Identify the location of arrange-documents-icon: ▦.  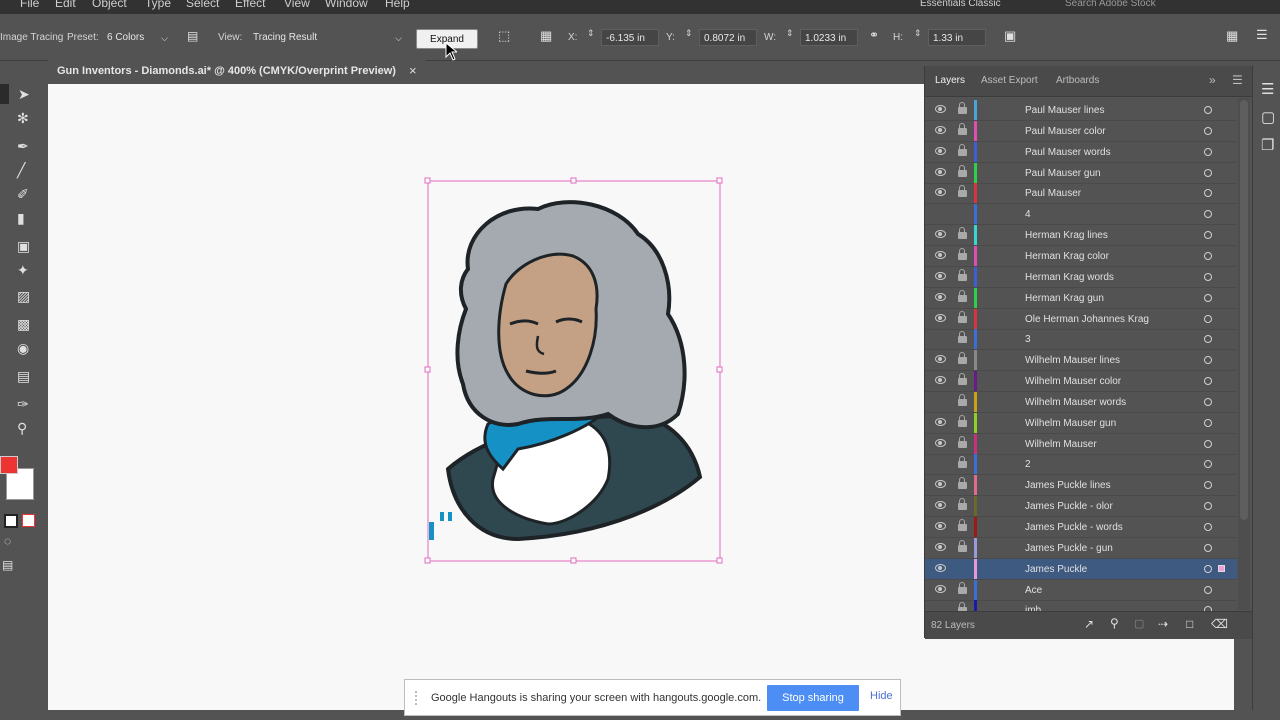
(1232, 36).